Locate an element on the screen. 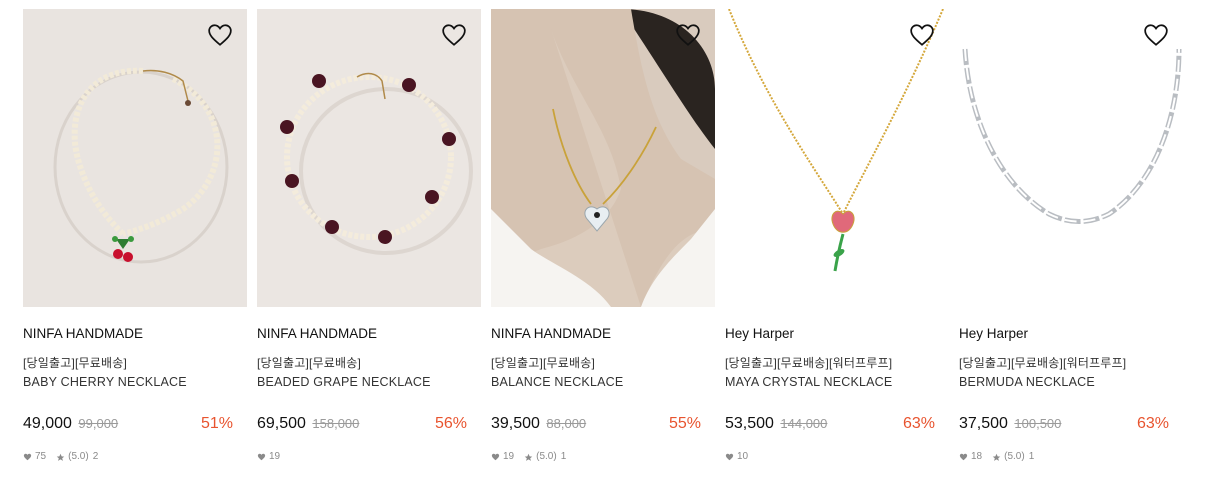  likes-value: 75 is located at coordinates (41, 456).